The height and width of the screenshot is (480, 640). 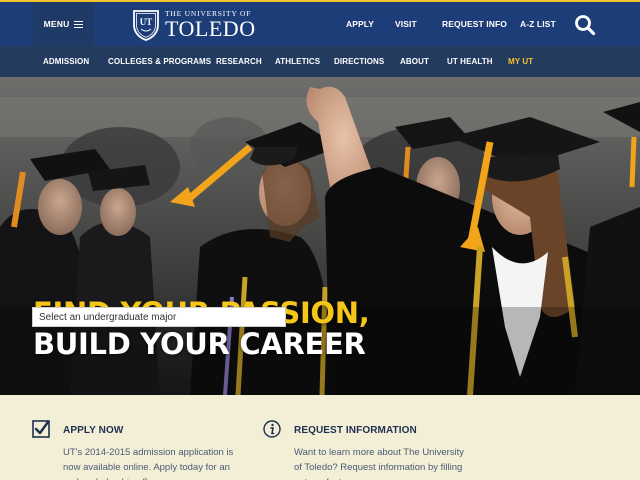 What do you see at coordinates (355, 430) in the screenshot?
I see `request-info-title: REQUEST INFORMATION` at bounding box center [355, 430].